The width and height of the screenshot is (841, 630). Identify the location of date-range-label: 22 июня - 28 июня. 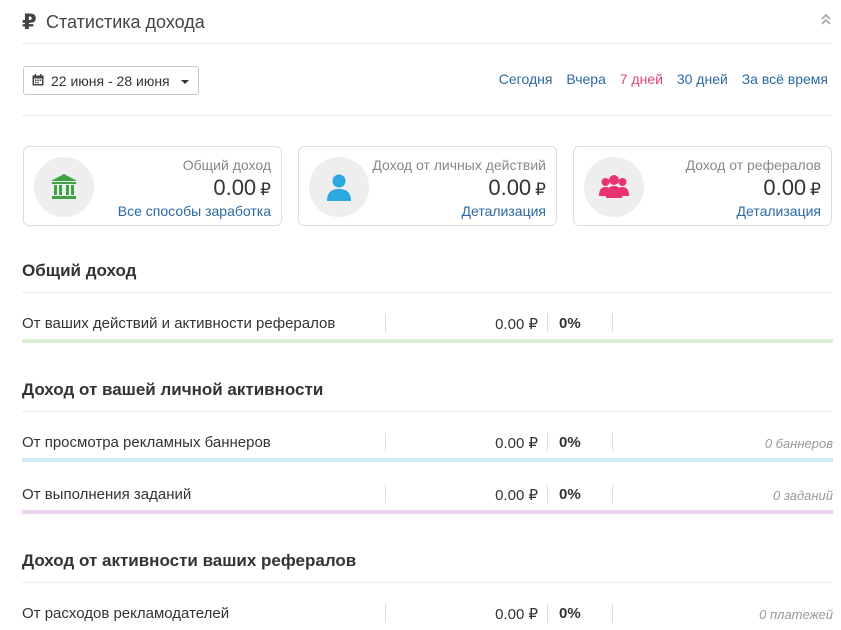
(110, 81).